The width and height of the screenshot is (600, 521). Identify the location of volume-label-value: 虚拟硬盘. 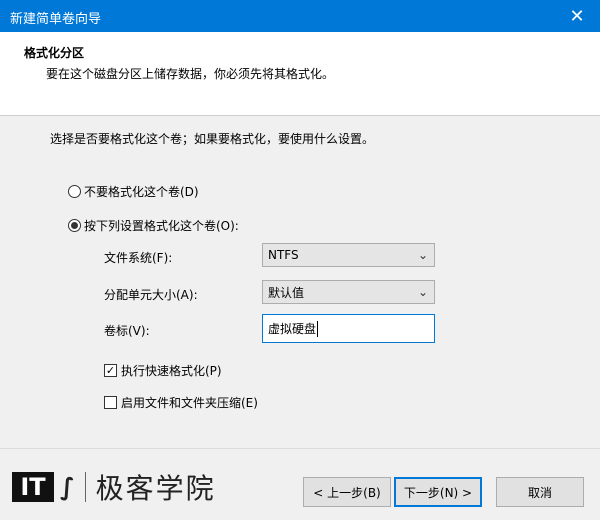
(292, 329).